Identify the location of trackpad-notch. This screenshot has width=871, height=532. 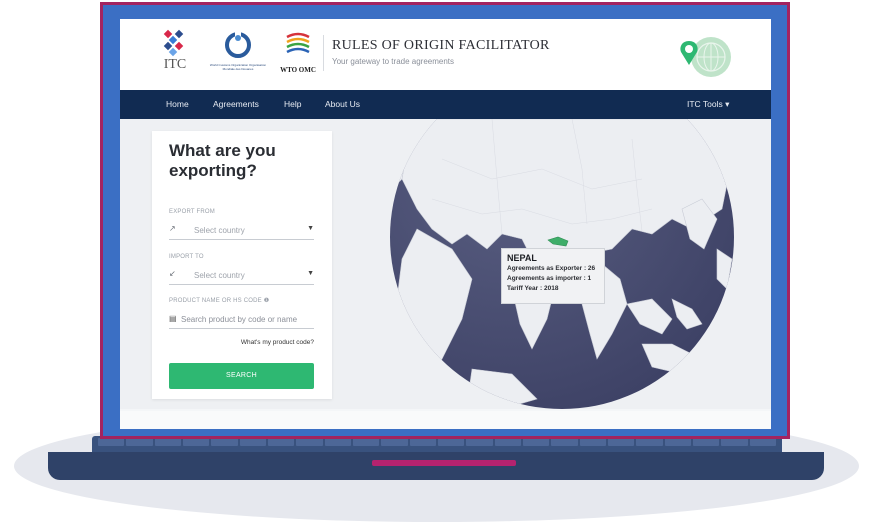
(444, 463).